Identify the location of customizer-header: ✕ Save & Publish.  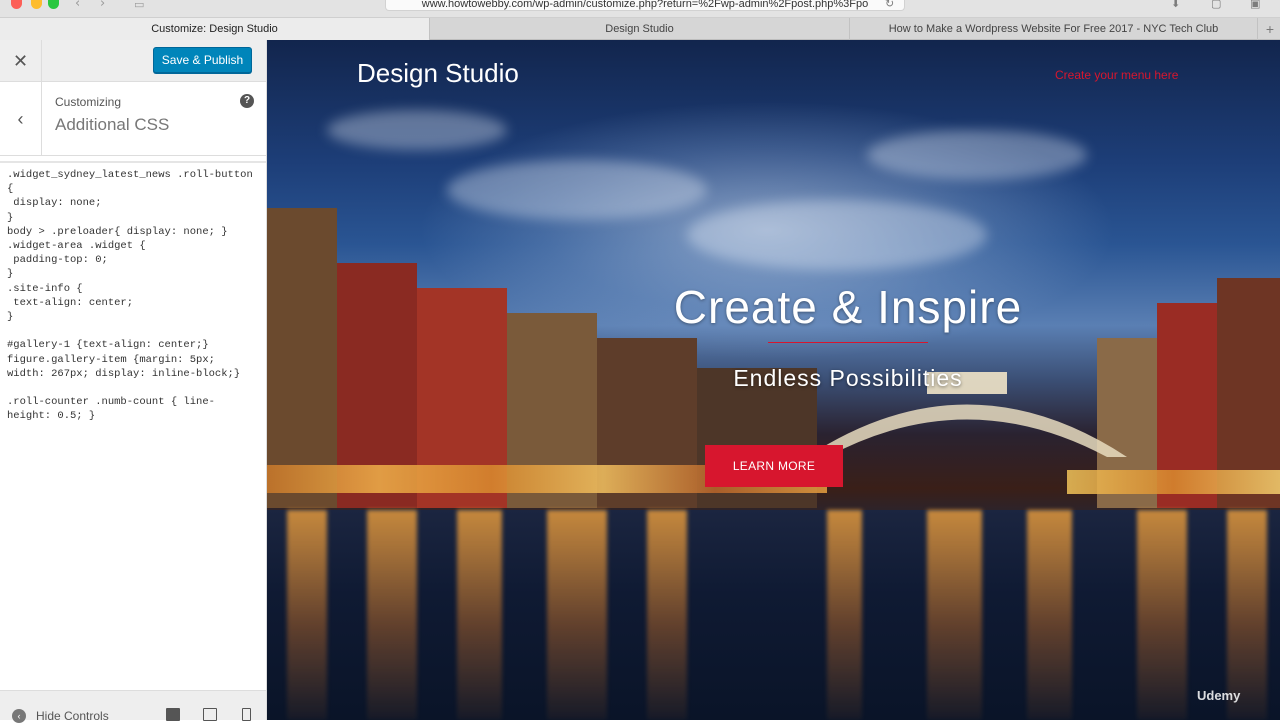
(133, 61).